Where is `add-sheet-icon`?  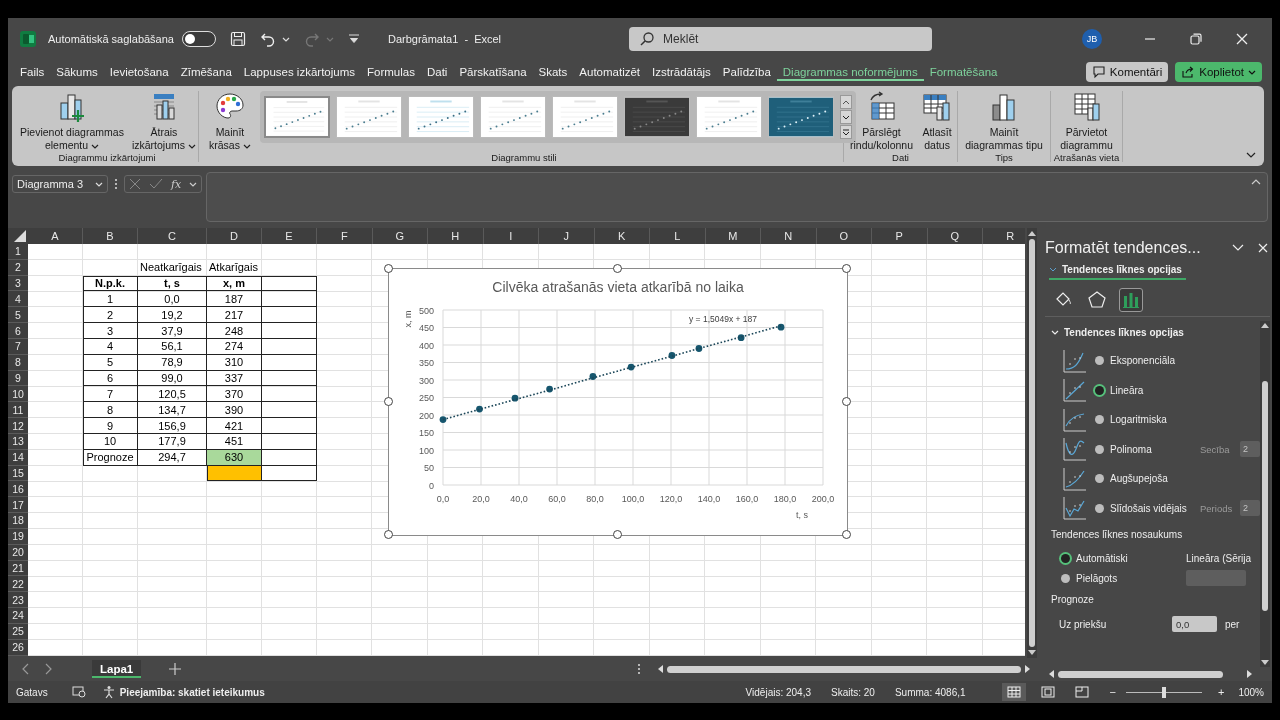 add-sheet-icon is located at coordinates (175, 669).